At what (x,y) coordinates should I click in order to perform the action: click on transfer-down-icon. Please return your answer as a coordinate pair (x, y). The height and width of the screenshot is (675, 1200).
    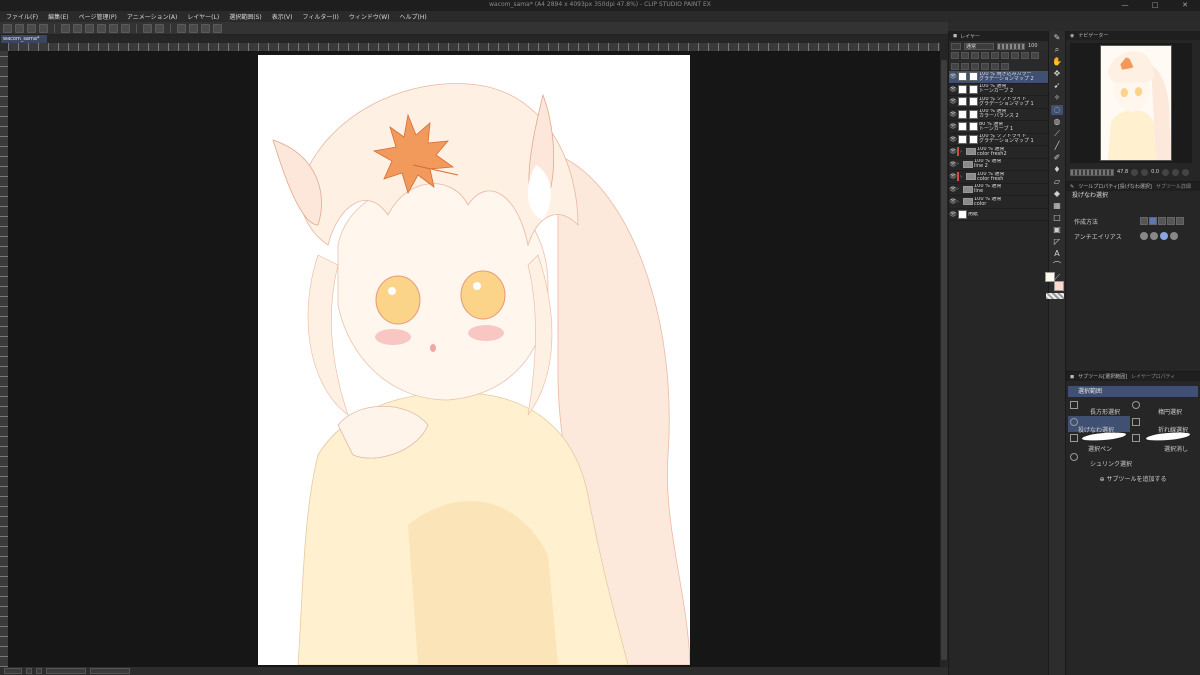
    Looking at the image, I should click on (965, 66).